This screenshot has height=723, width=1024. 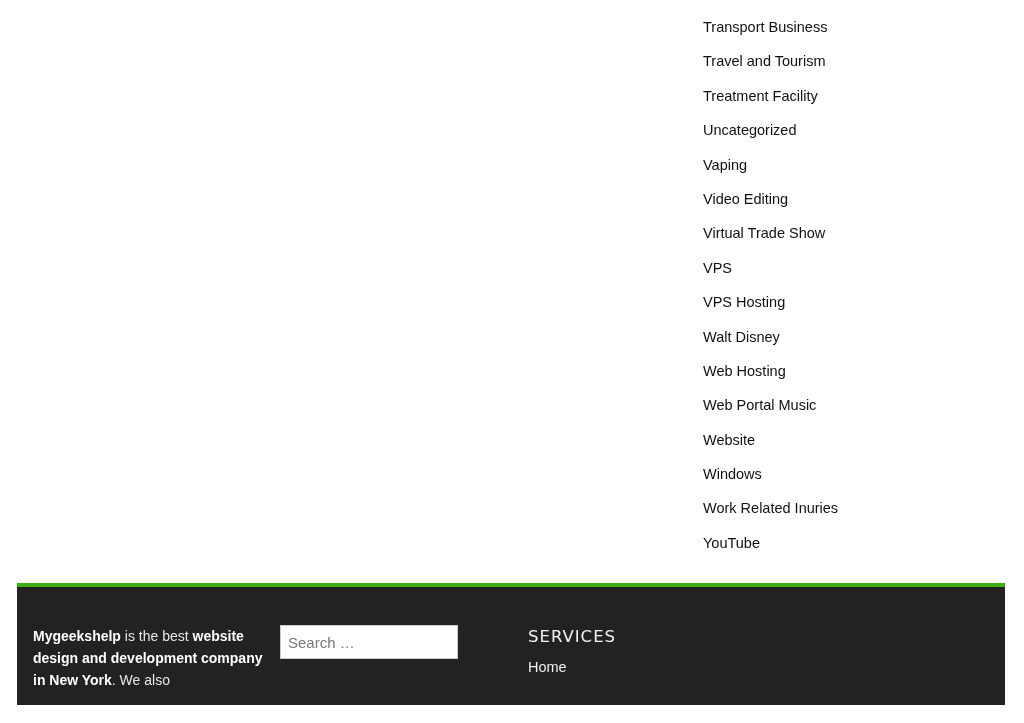 What do you see at coordinates (732, 475) in the screenshot?
I see `category-link: Windows` at bounding box center [732, 475].